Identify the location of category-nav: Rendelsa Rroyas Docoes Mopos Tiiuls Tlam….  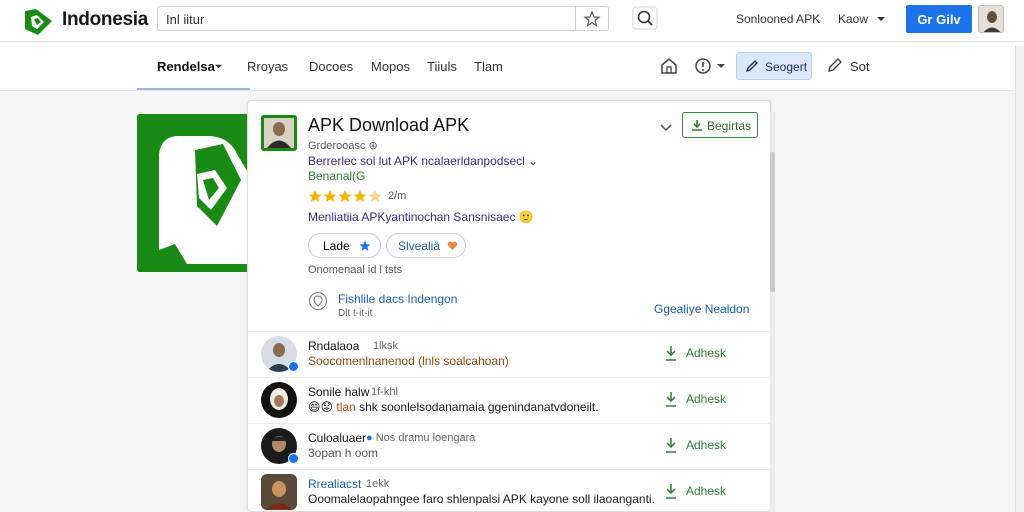
(512, 67).